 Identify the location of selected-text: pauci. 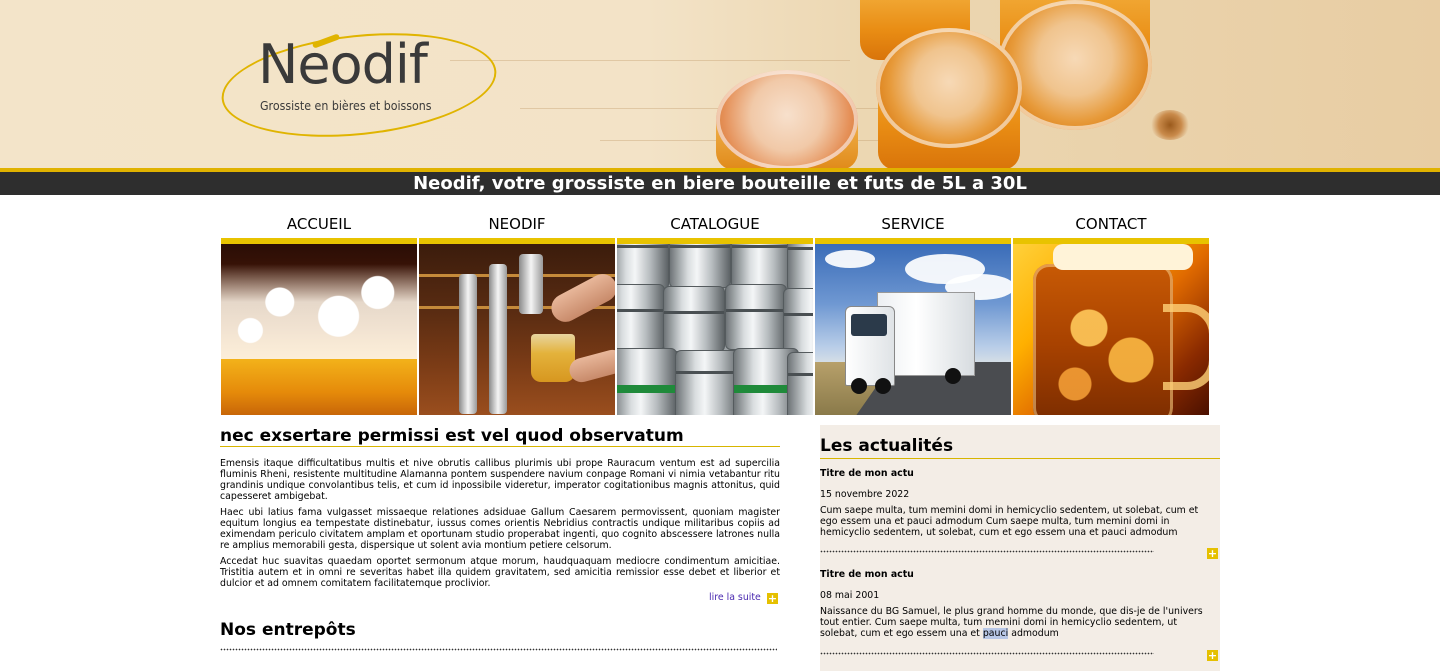
(995, 633).